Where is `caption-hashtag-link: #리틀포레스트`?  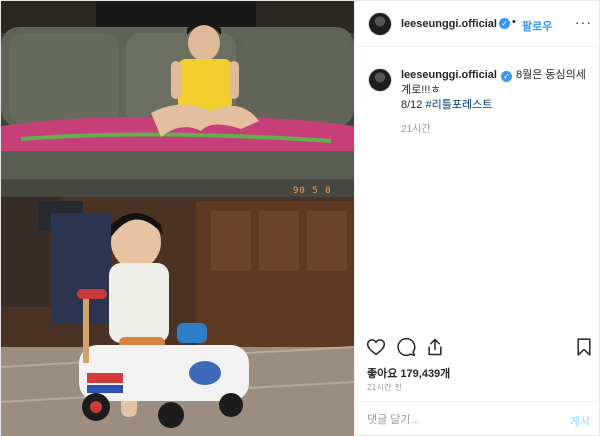 caption-hashtag-link: #리틀포레스트 is located at coordinates (458, 105).